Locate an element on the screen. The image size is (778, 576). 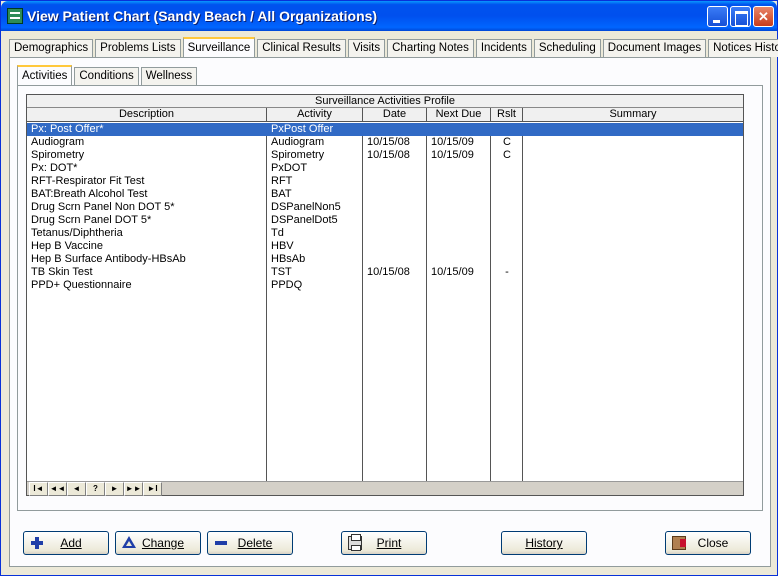
tab-document-images: Document Images is located at coordinates (654, 48).